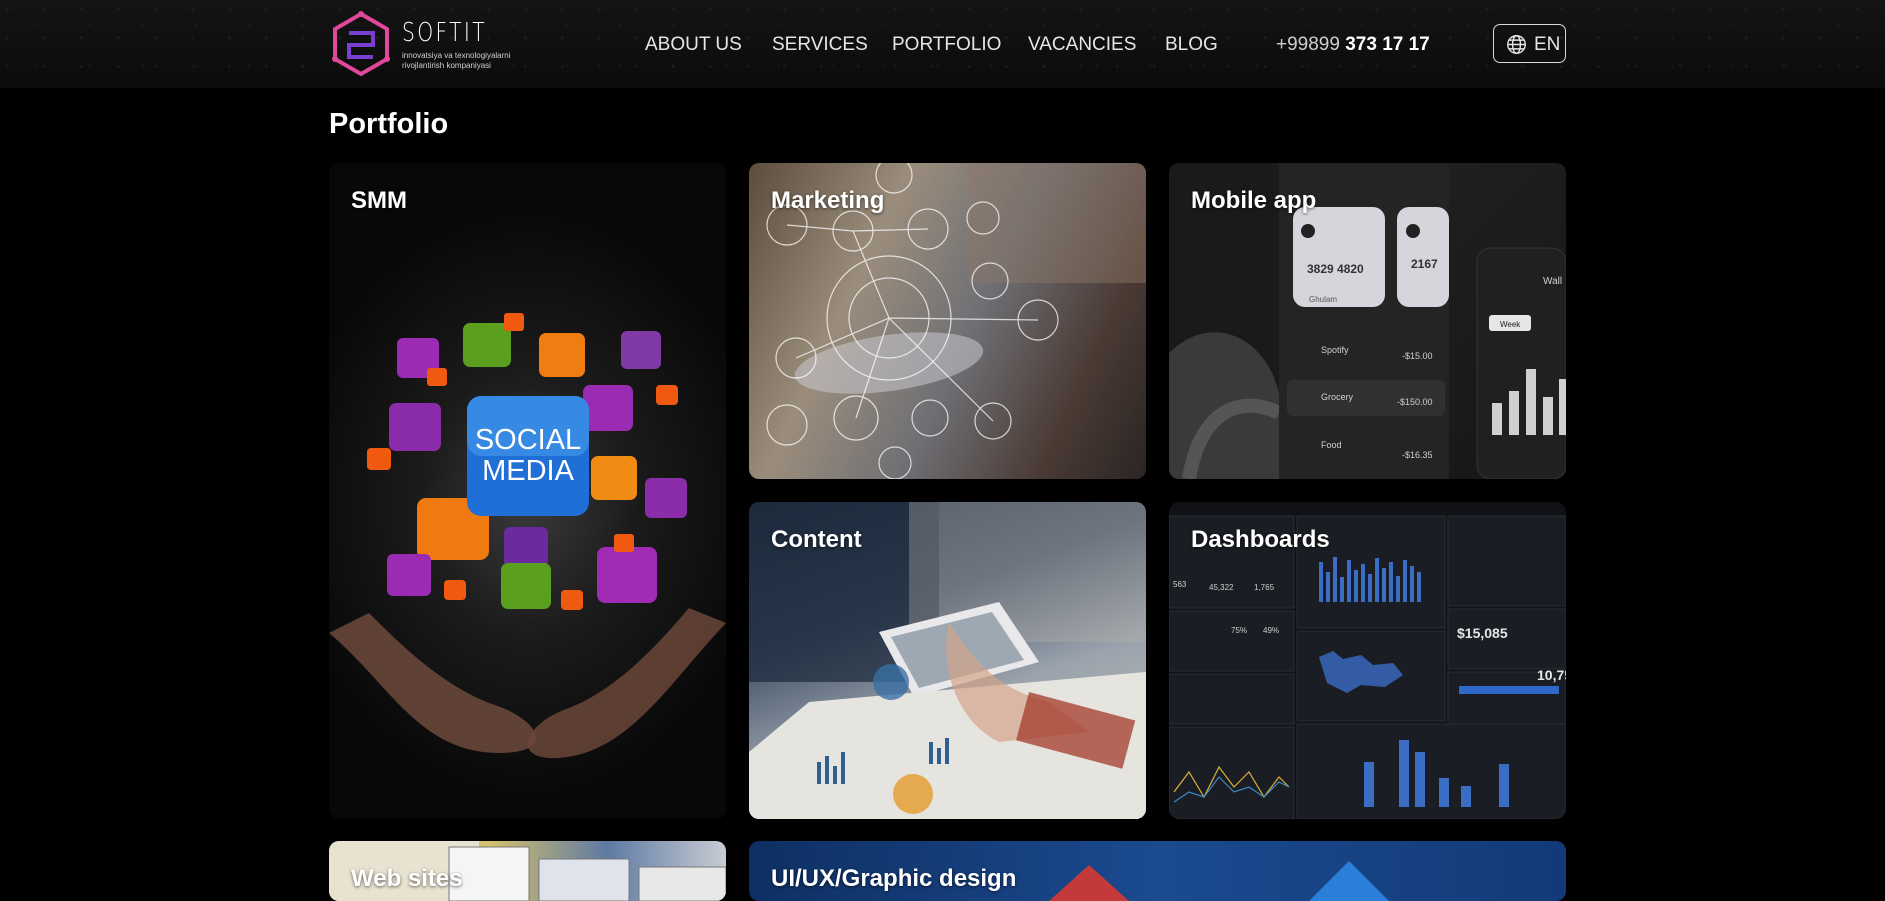 This screenshot has width=1885, height=901. I want to click on art-stat-5: 49%, so click(1271, 630).